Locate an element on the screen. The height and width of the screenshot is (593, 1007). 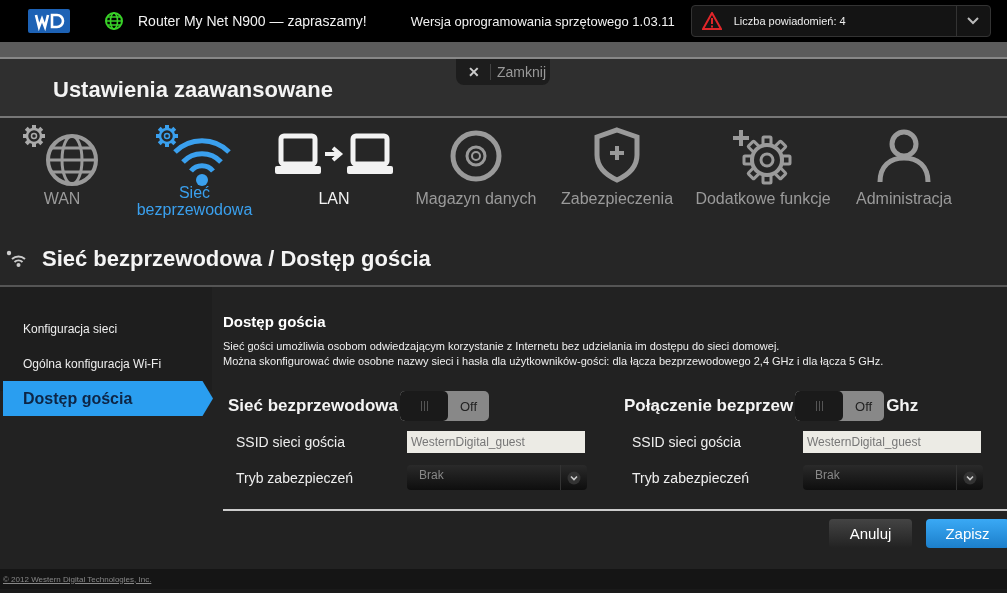
nav-item: LAN is located at coordinates (334, 175).